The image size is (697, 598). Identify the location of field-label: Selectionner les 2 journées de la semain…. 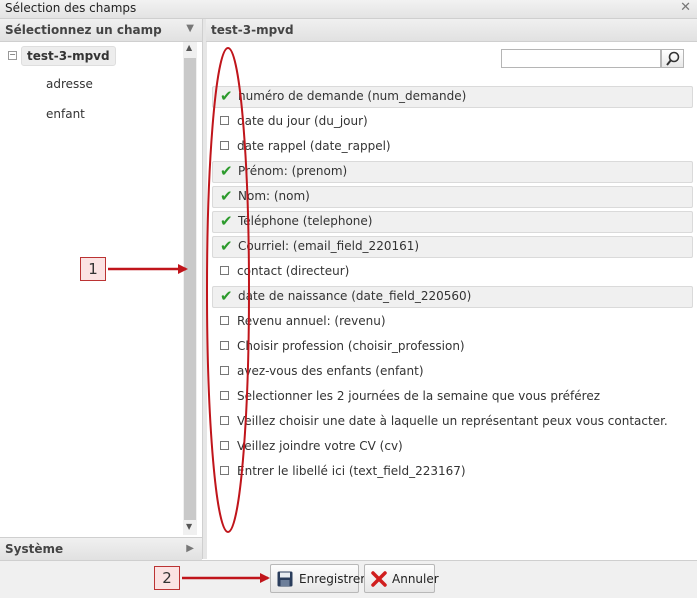
(419, 396).